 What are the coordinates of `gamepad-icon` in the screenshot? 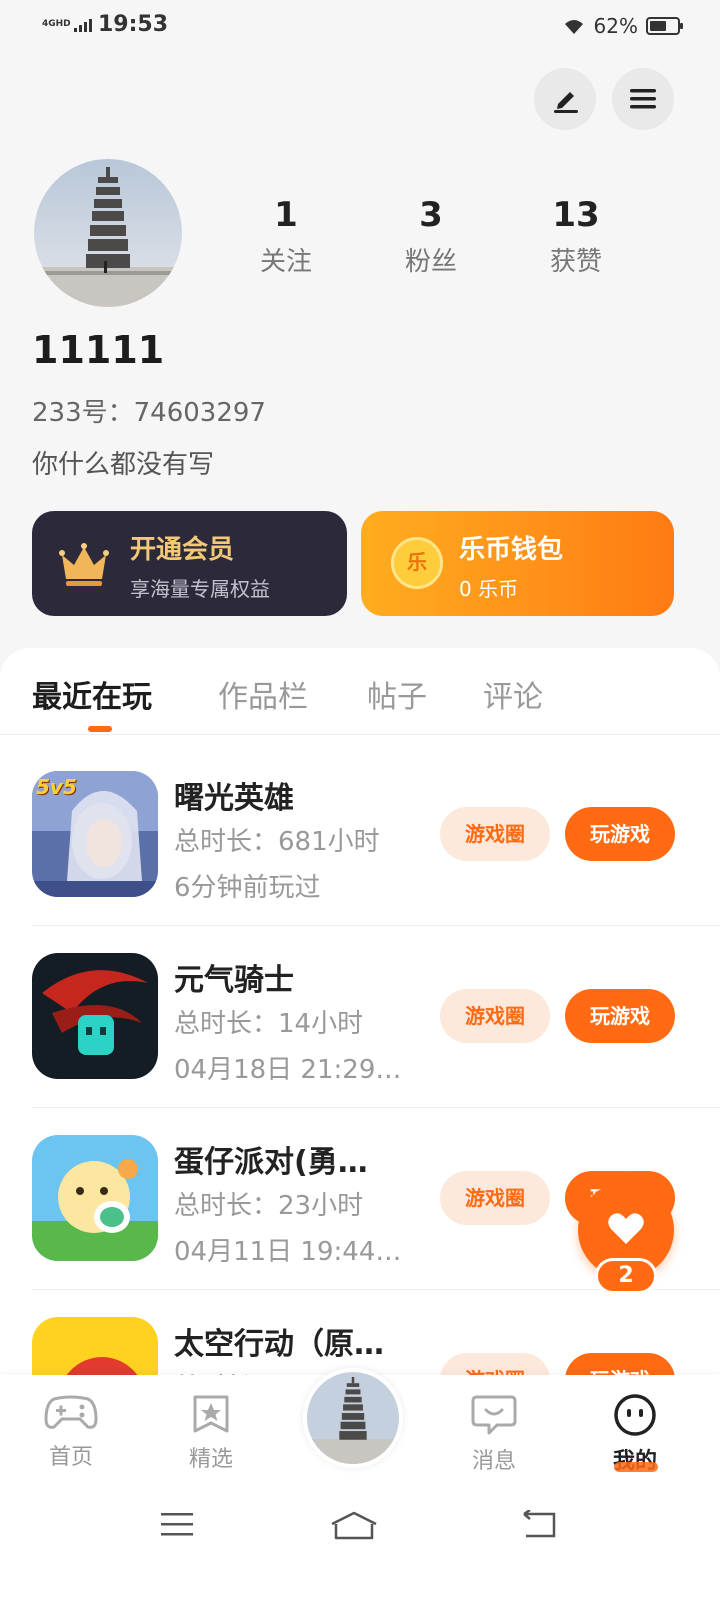 It's located at (71, 1412).